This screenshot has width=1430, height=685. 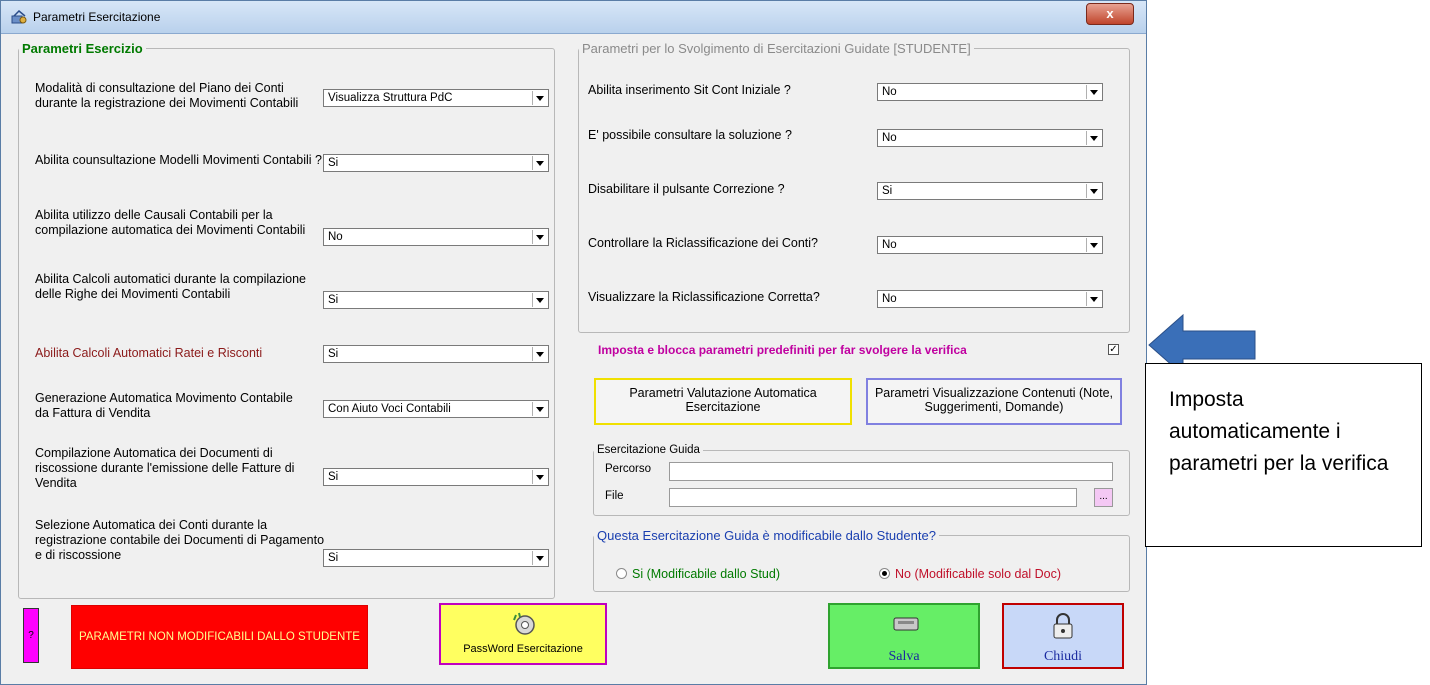 I want to click on salva-label: Salva, so click(x=904, y=656).